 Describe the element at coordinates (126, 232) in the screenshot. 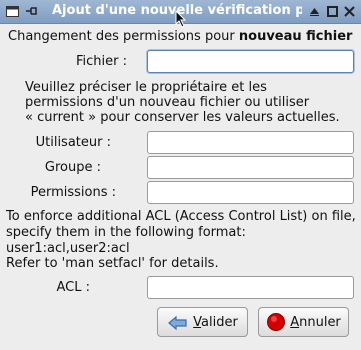

I see `acl-help-line-2: specify them in the following format:` at that location.